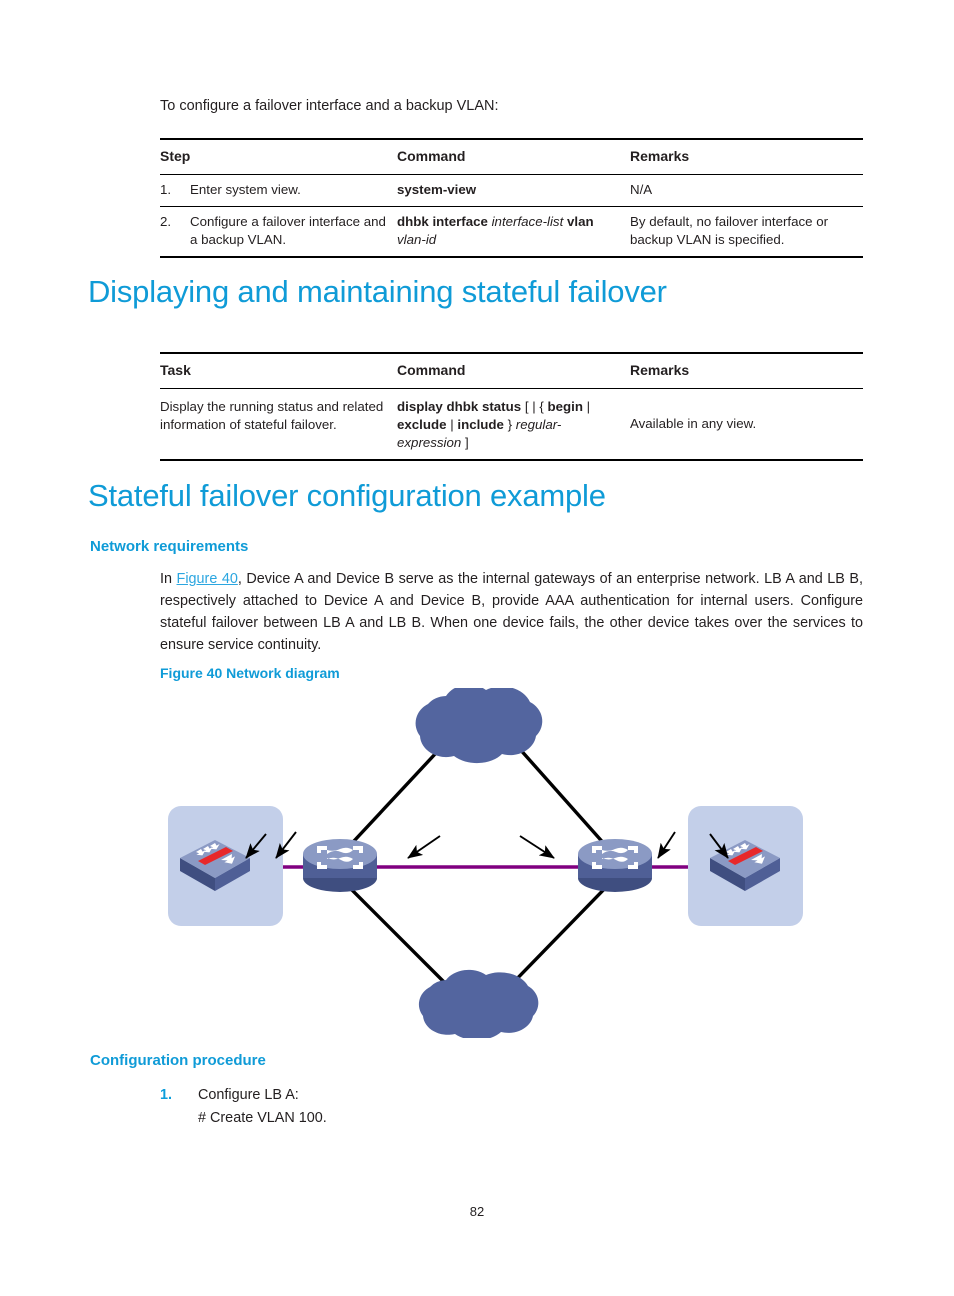  Describe the element at coordinates (511, 371) in the screenshot. I see `table-header-row: Task Command Remarks` at that location.